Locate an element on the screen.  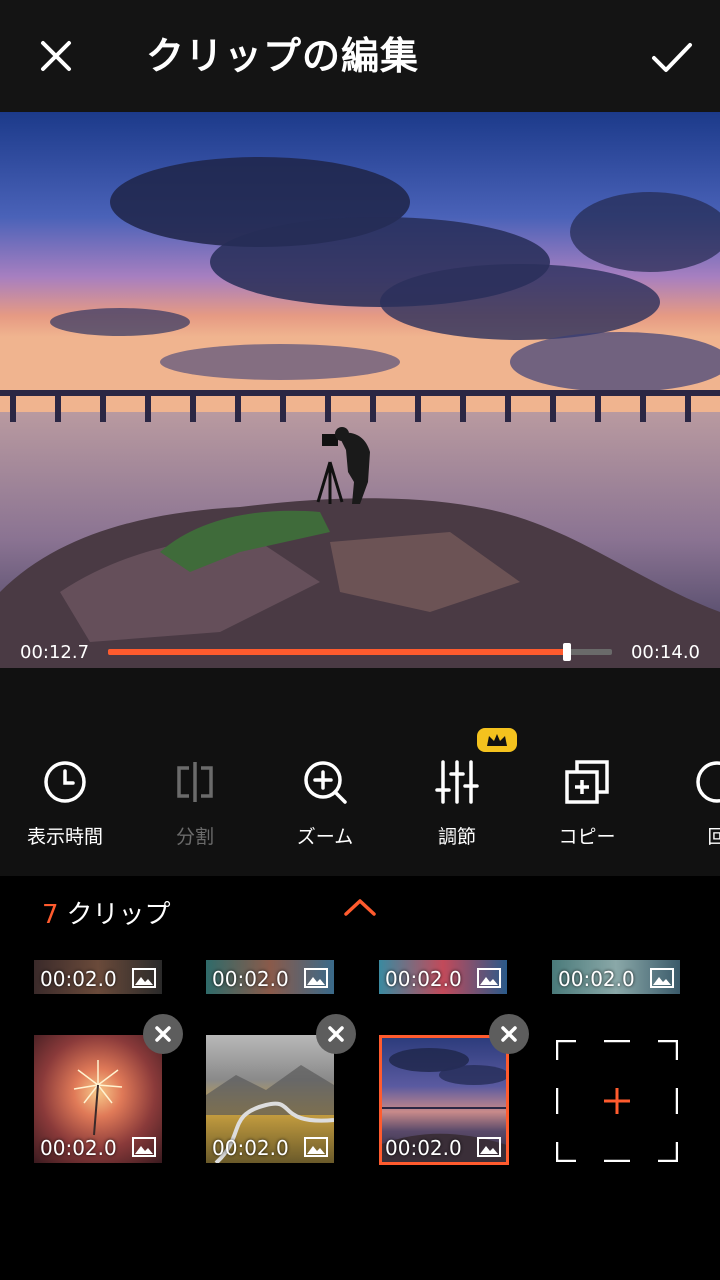
clip-count-number: 7 is located at coordinates (50, 915).